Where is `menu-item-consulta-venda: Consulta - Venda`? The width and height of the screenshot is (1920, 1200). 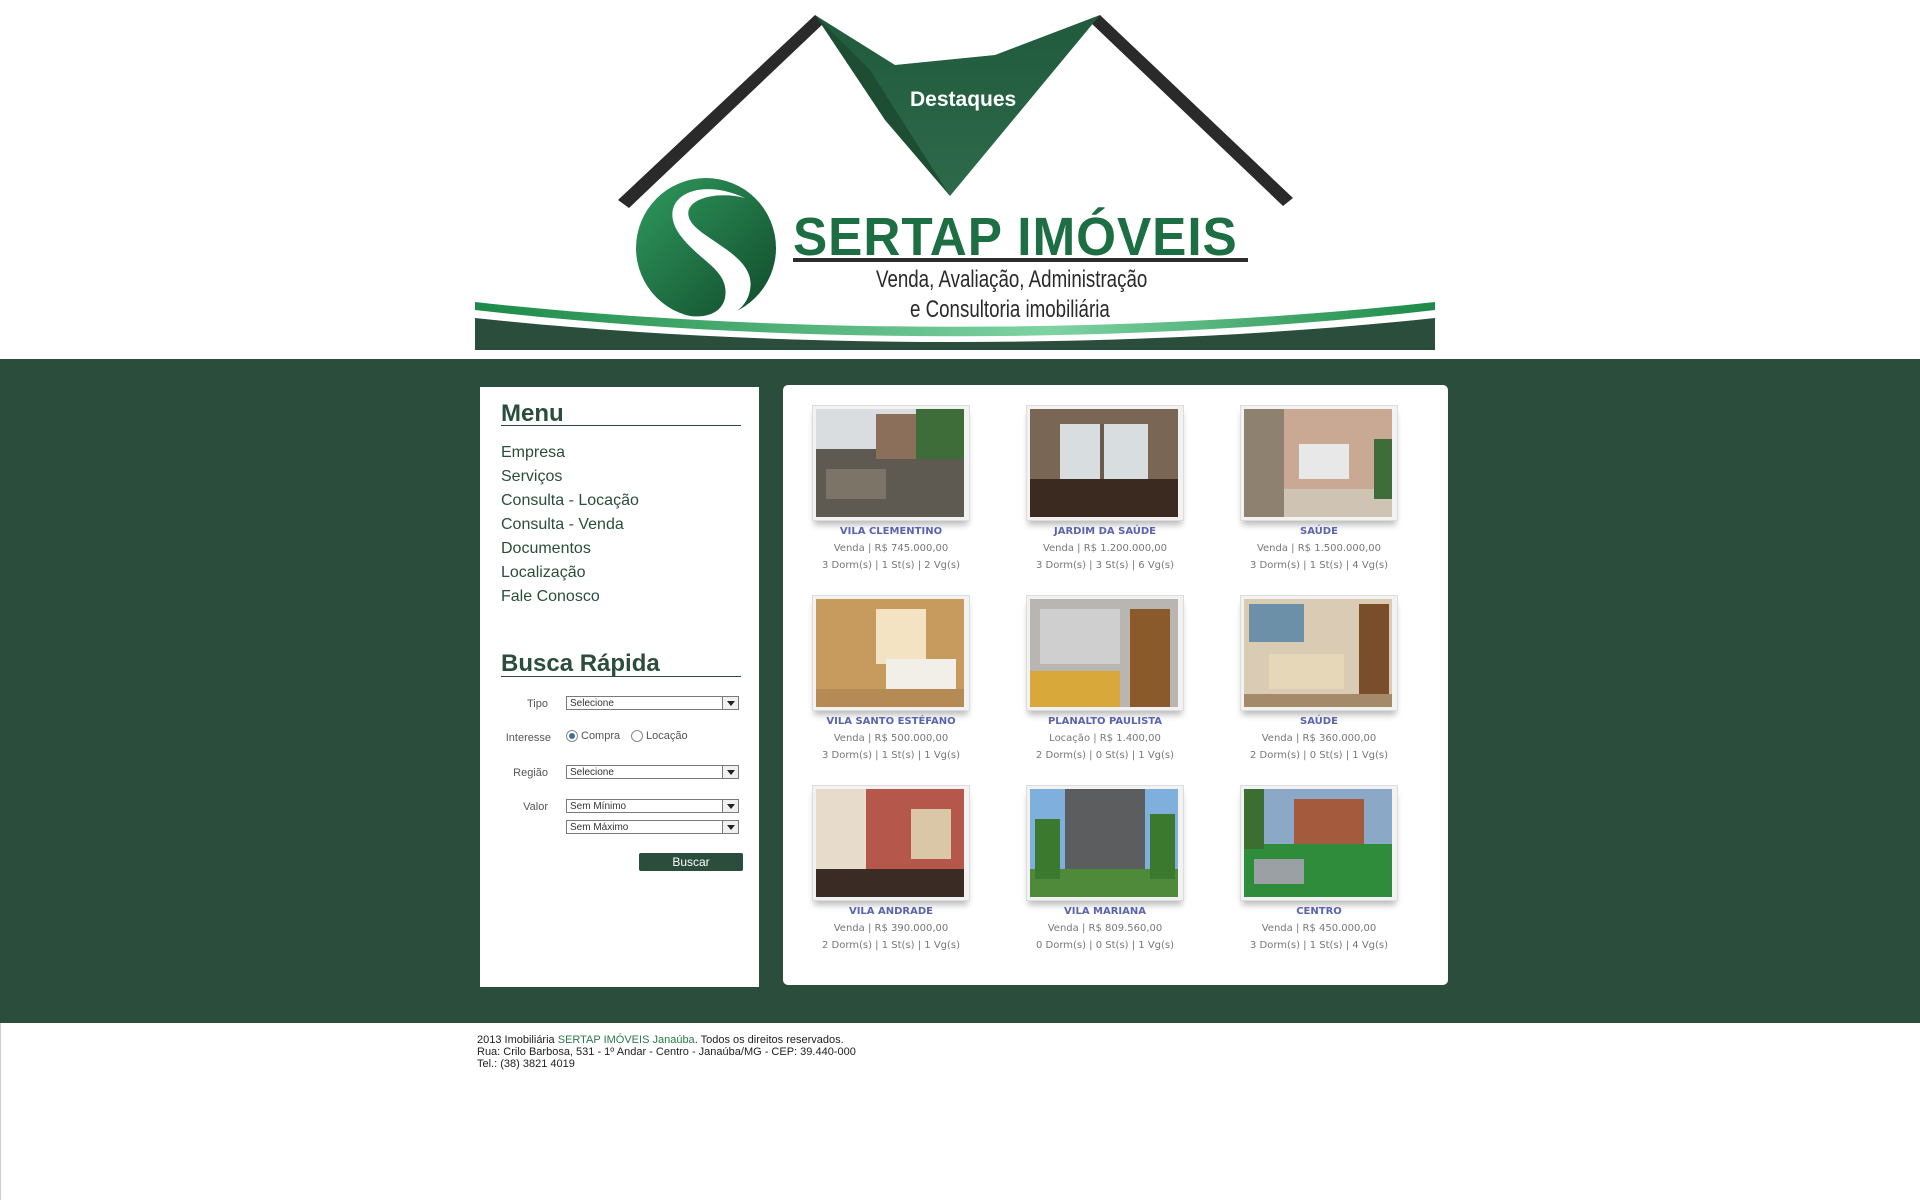 menu-item-consulta-venda: Consulta - Venda is located at coordinates (562, 525).